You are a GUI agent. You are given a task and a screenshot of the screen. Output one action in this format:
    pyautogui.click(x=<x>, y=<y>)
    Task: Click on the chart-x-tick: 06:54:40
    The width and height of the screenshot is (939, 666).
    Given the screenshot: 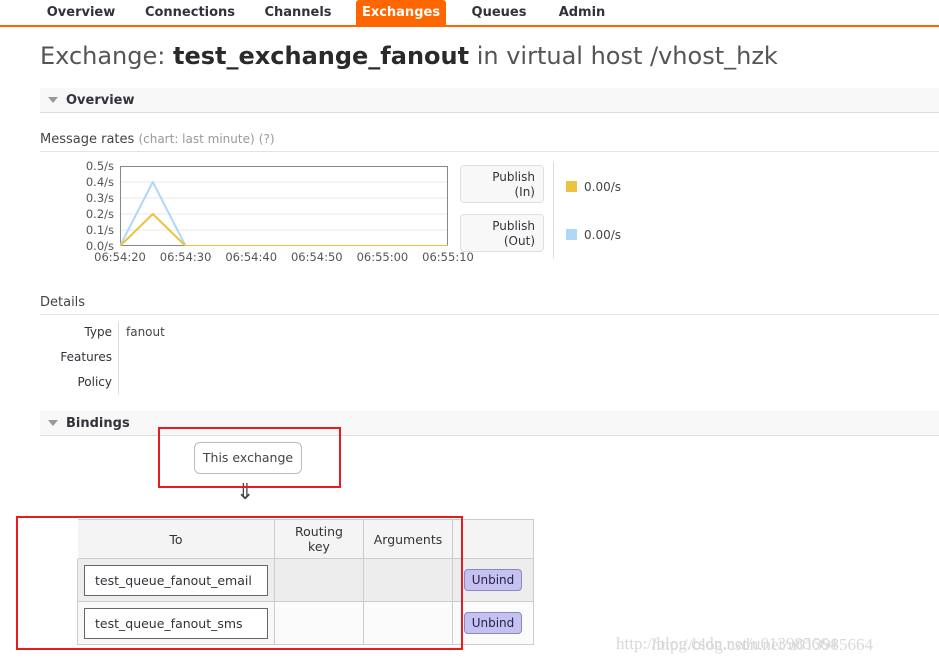 What is the action you would take?
    pyautogui.click(x=251, y=257)
    